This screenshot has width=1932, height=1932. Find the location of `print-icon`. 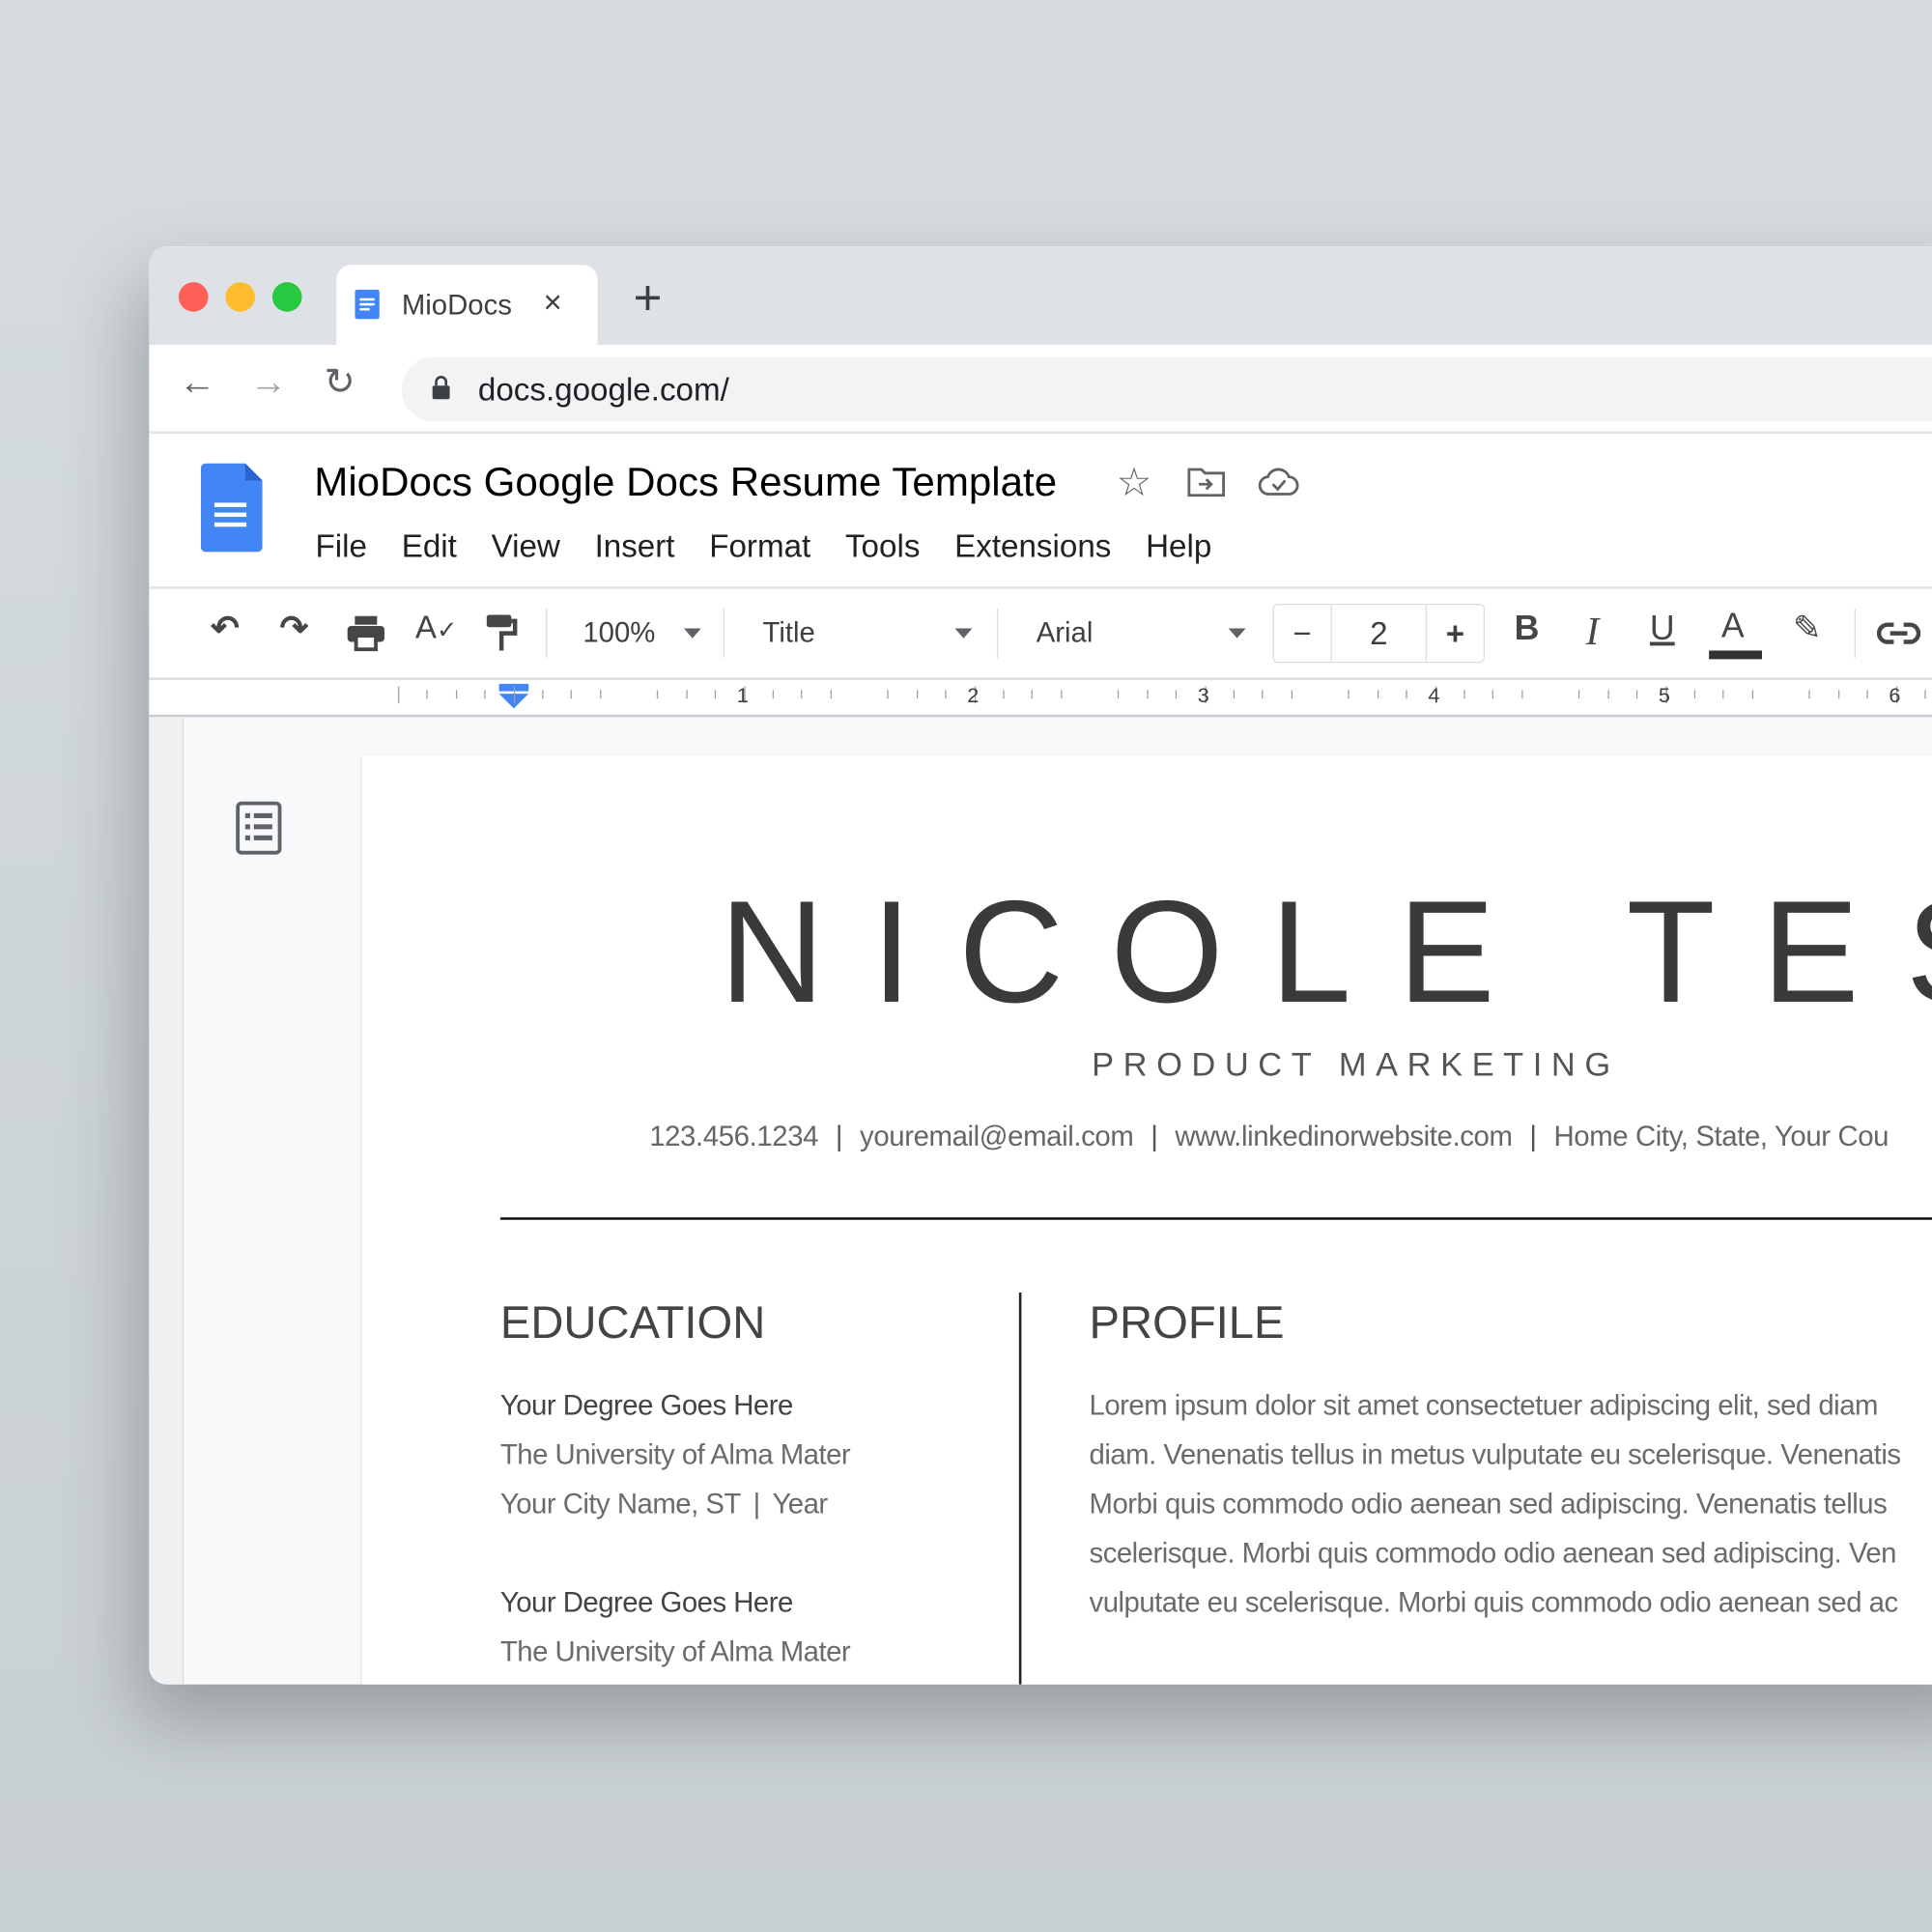

print-icon is located at coordinates (365, 633).